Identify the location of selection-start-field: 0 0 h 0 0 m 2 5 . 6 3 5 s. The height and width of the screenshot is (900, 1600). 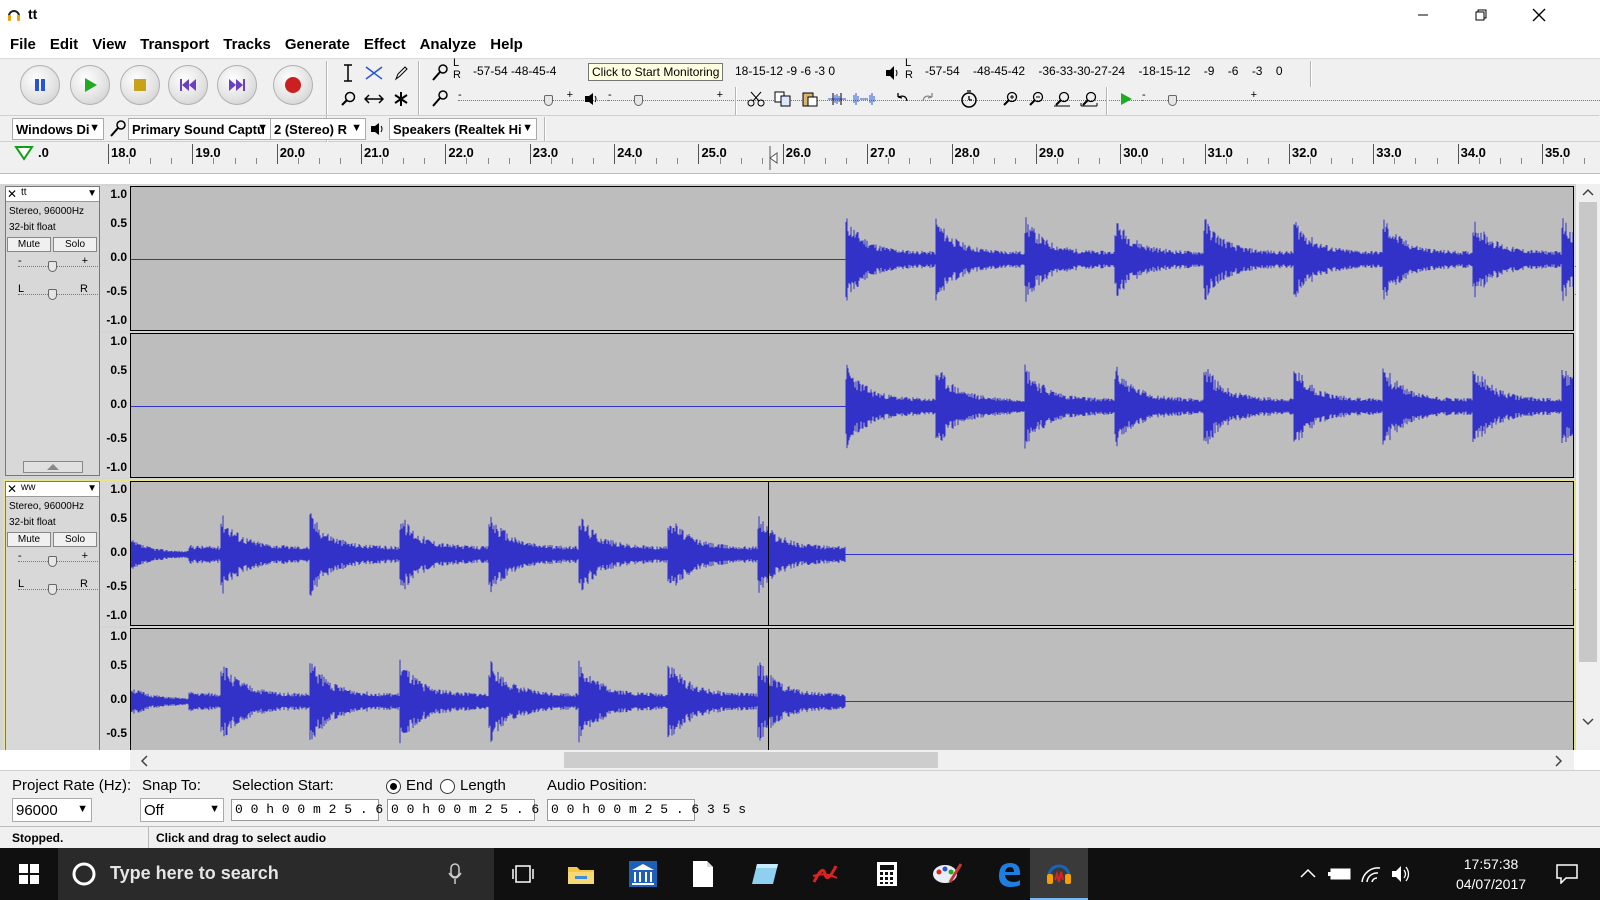
(330, 810).